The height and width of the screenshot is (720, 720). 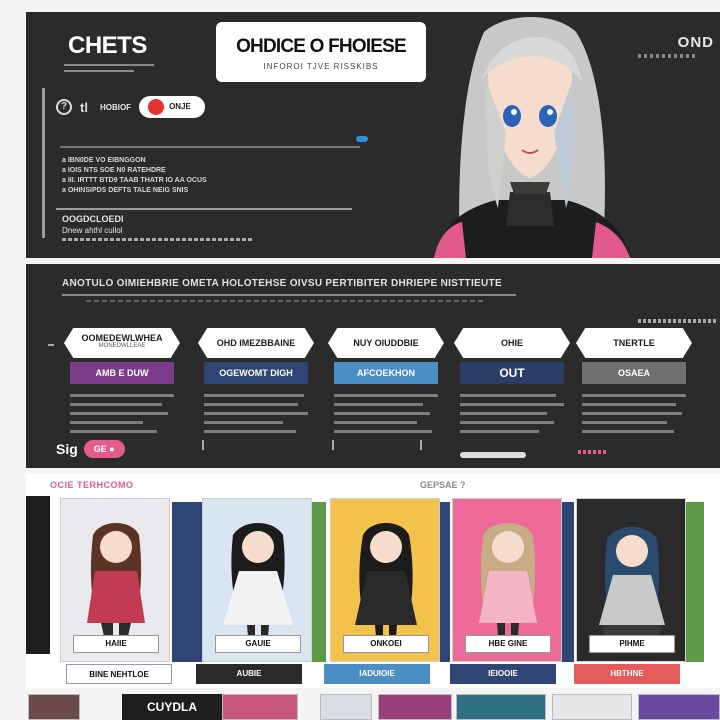 I want to click on badge-subtitle: INFOROI TJVE RISSKIBS, so click(x=321, y=66).